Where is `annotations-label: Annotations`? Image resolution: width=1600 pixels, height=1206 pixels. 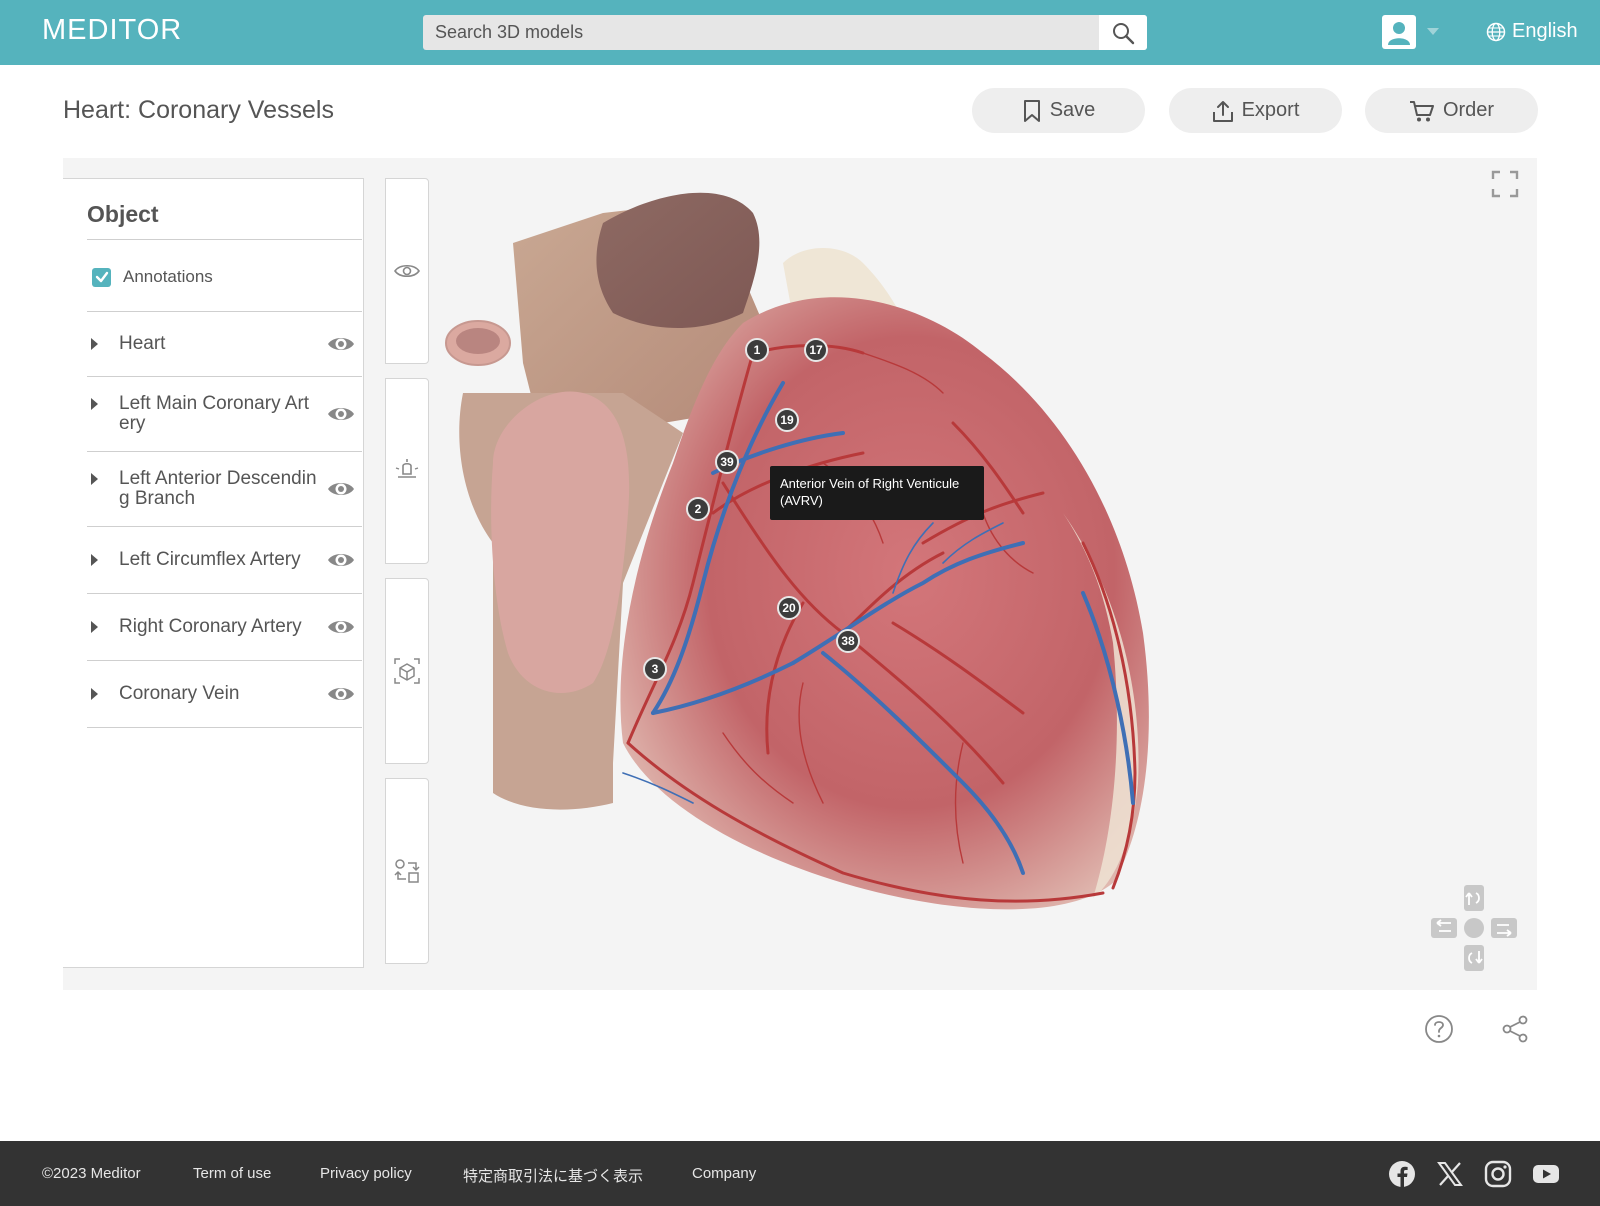
annotations-label: Annotations is located at coordinates (168, 276).